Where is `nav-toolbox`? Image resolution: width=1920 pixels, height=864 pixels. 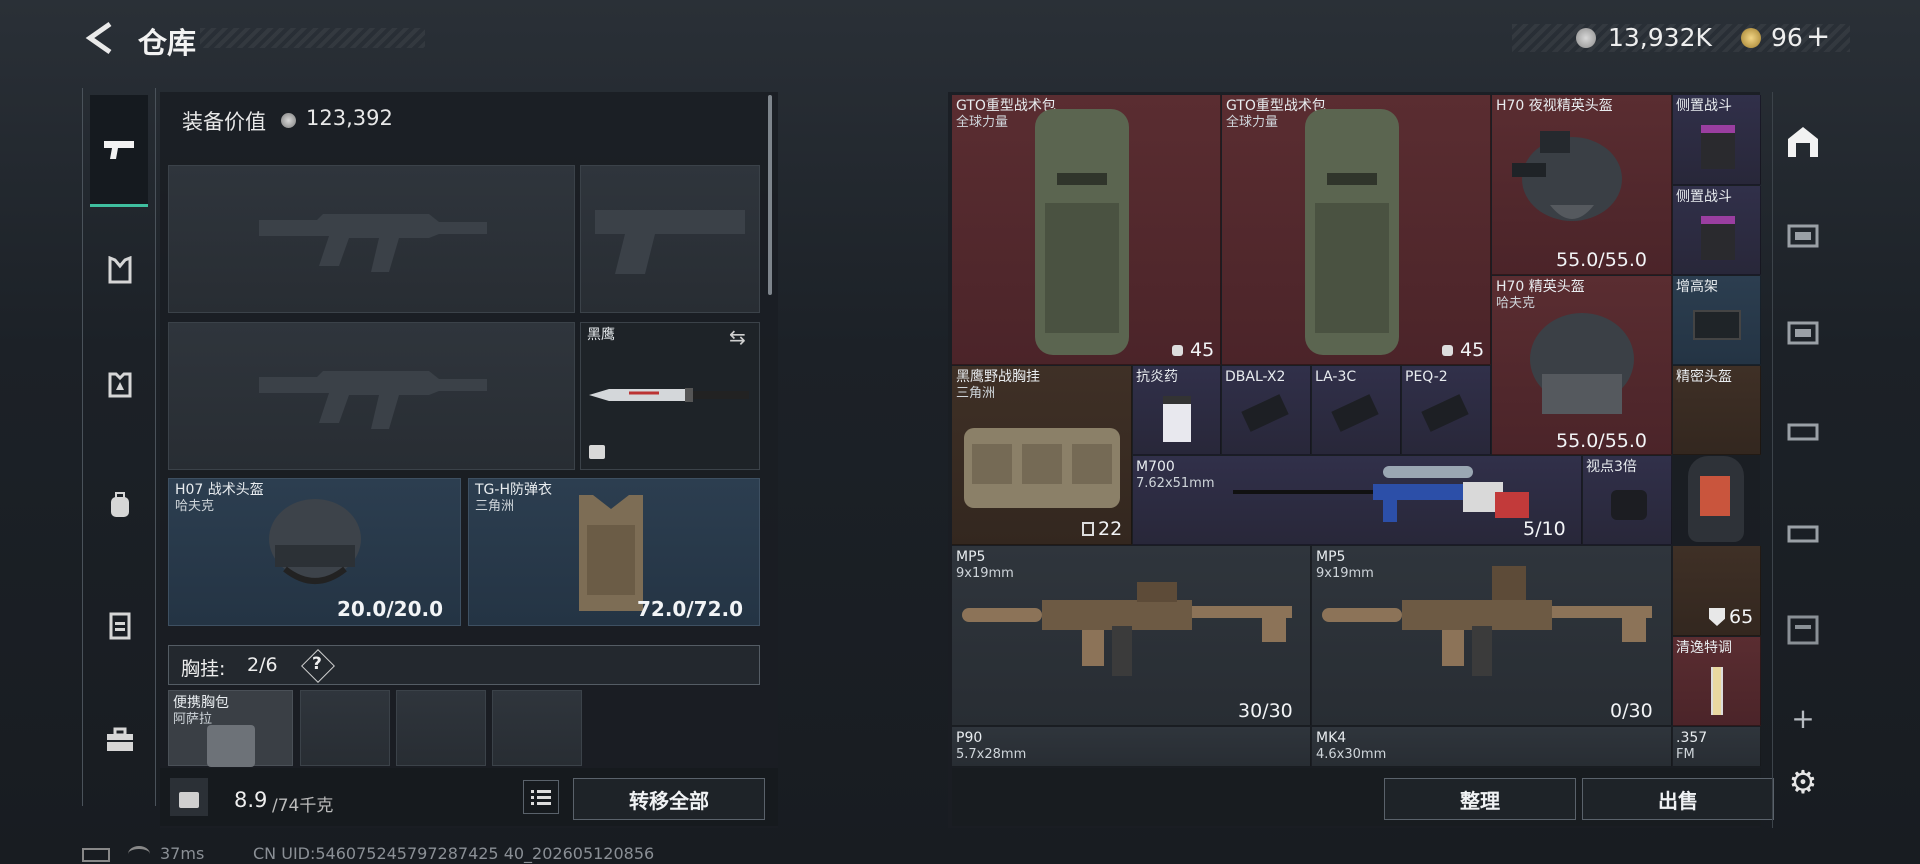
nav-toolbox is located at coordinates (120, 740).